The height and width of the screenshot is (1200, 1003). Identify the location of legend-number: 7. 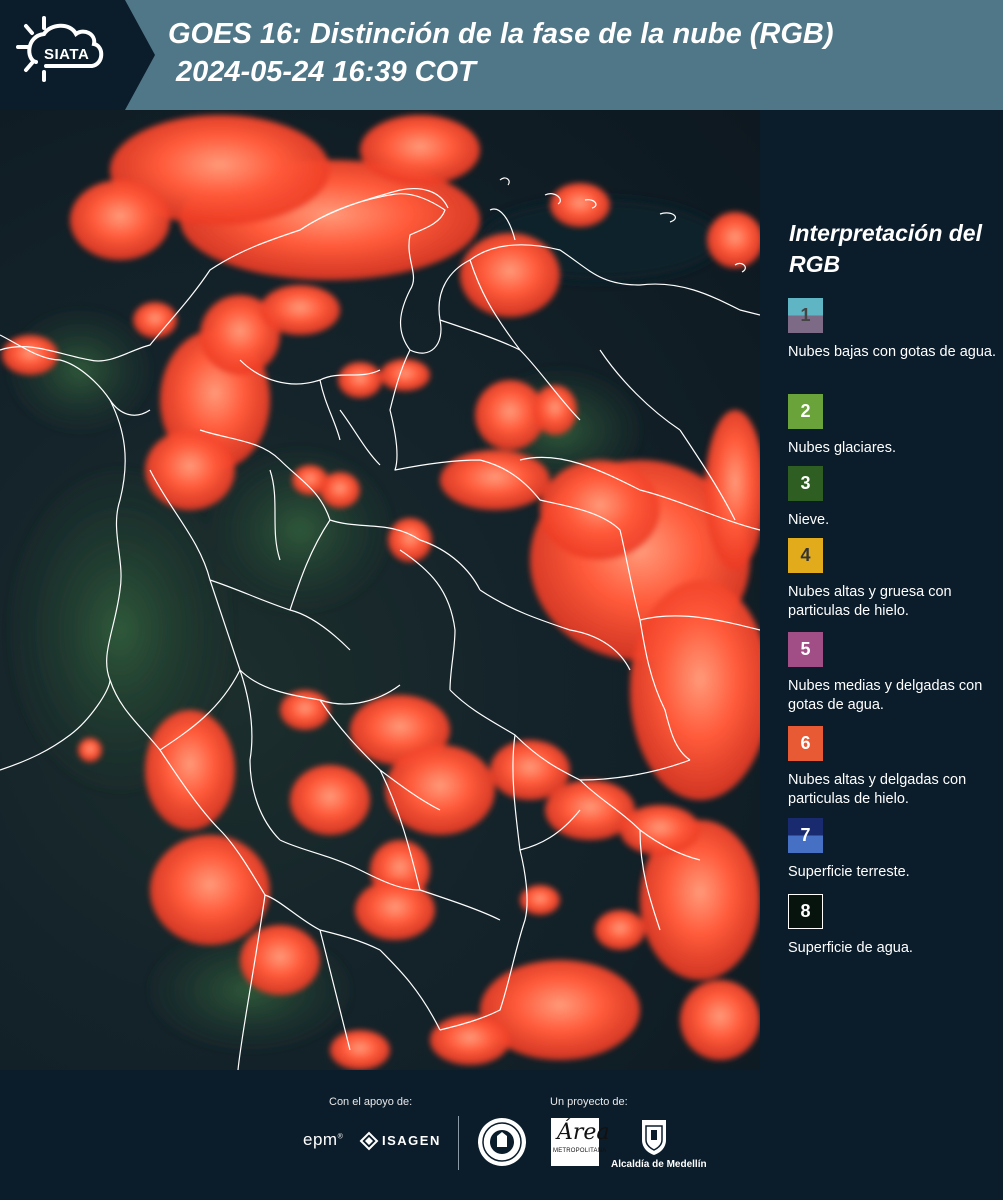
(805, 835).